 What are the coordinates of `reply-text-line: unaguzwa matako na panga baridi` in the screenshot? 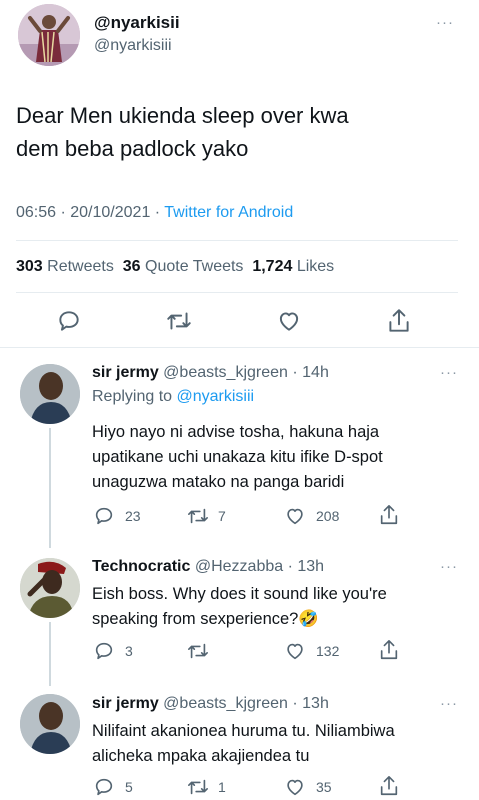 It's located at (218, 482).